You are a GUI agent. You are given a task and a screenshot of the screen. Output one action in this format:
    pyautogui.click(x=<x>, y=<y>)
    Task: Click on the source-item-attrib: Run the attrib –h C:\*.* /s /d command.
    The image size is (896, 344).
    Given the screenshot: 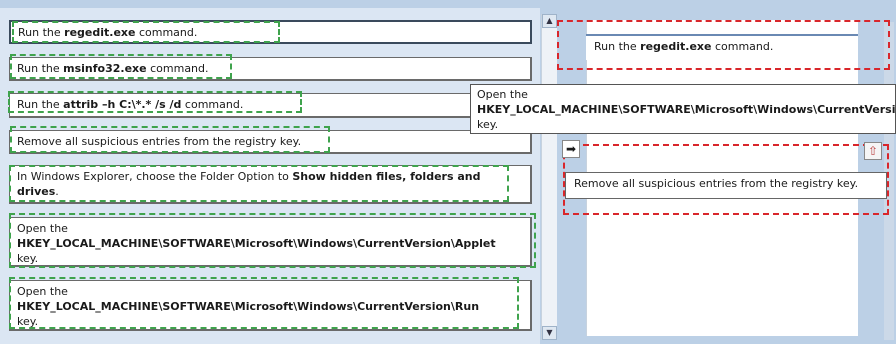 What is the action you would take?
    pyautogui.click(x=270, y=105)
    